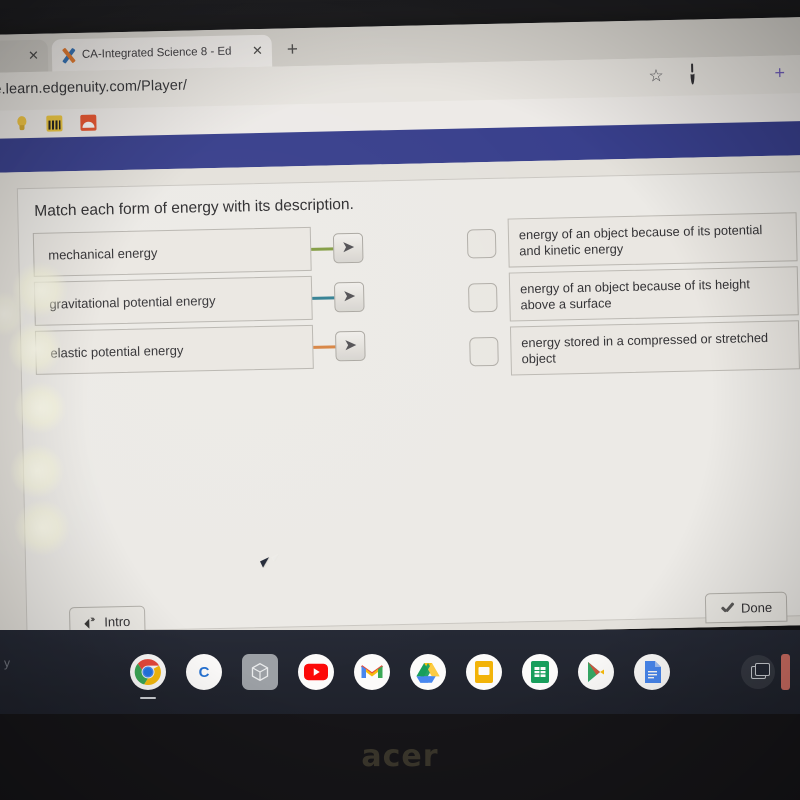 The height and width of the screenshot is (800, 800). I want to click on youtube-icon, so click(316, 672).